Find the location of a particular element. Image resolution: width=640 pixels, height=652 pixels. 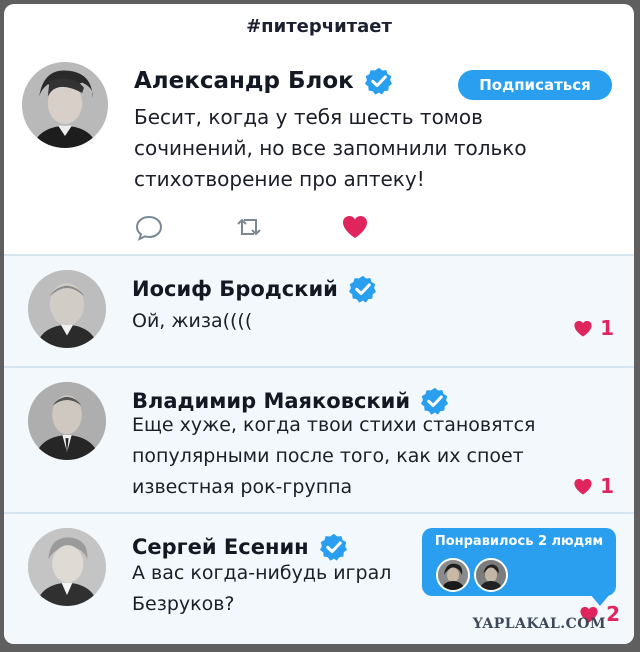

author-name: Александр Блок is located at coordinates (264, 81).